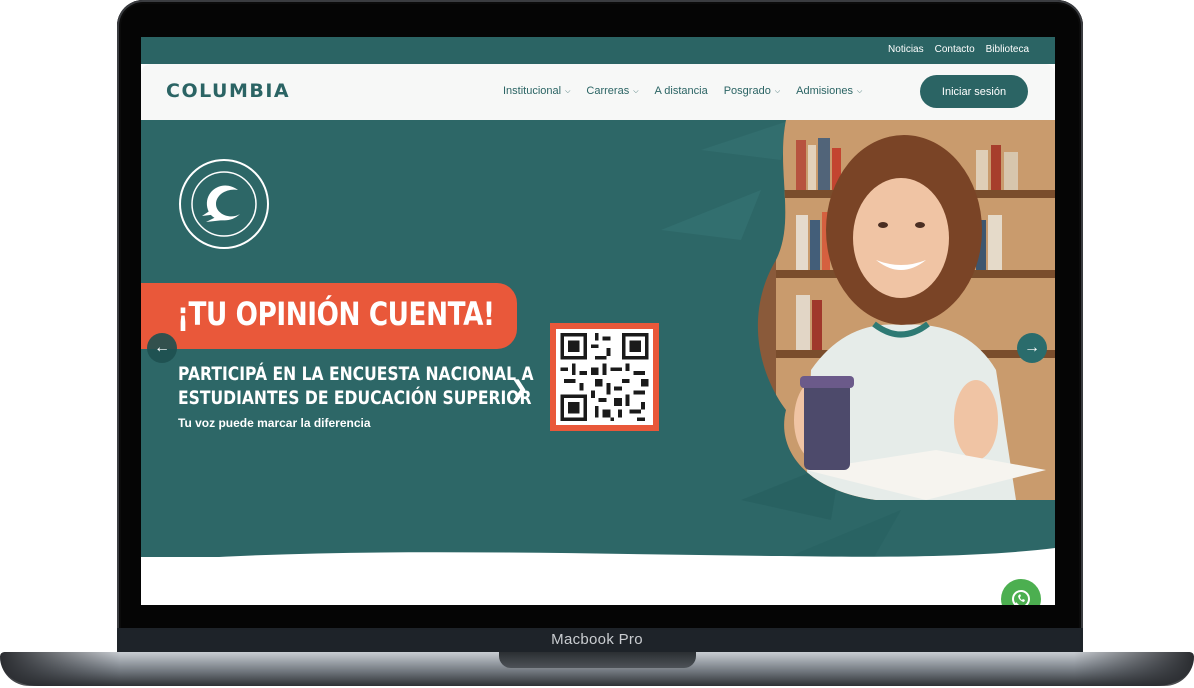  Describe the element at coordinates (824, 91) in the screenshot. I see `menu-item-label: Admisiones` at that location.